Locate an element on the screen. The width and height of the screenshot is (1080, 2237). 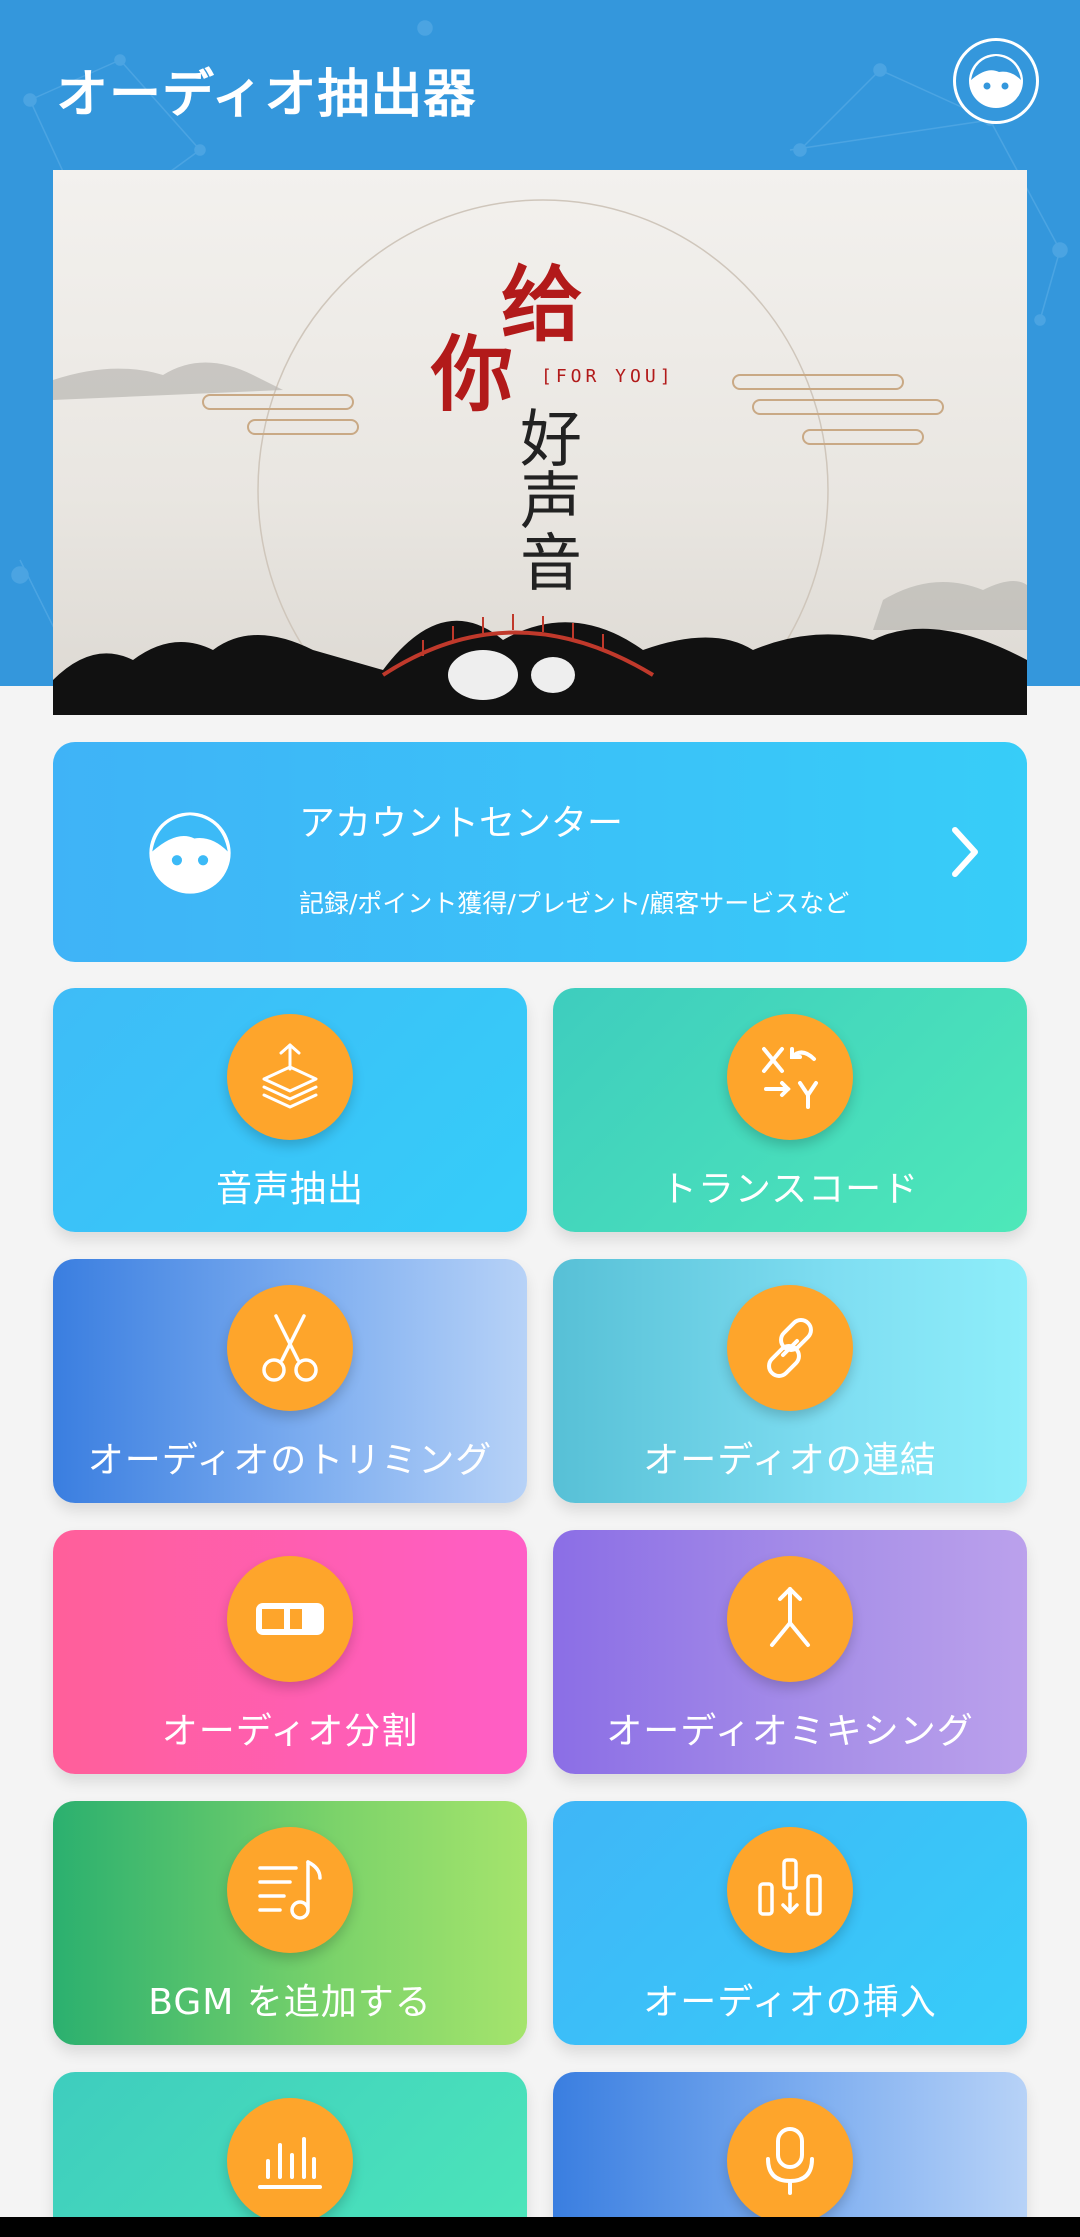
tile-audio-mixing: オーディオミキシング is located at coordinates (790, 1652).